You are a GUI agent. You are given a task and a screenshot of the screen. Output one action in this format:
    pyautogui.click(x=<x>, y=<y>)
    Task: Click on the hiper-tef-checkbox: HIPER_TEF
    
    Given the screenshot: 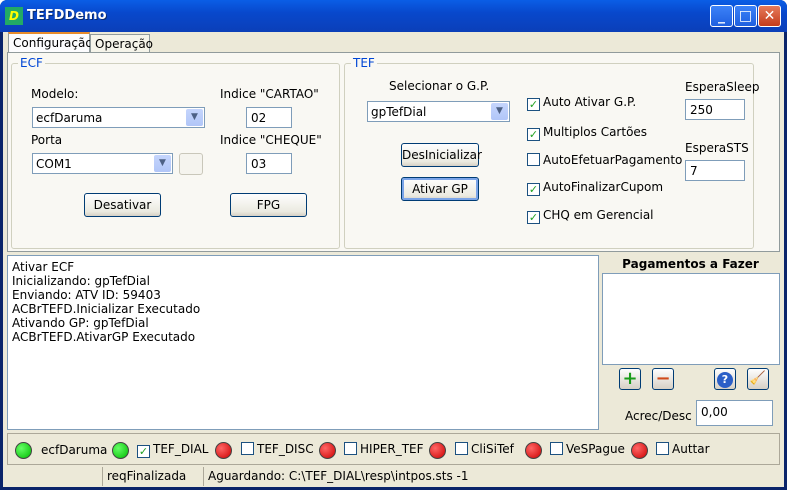 What is the action you would take?
    pyautogui.click(x=384, y=449)
    